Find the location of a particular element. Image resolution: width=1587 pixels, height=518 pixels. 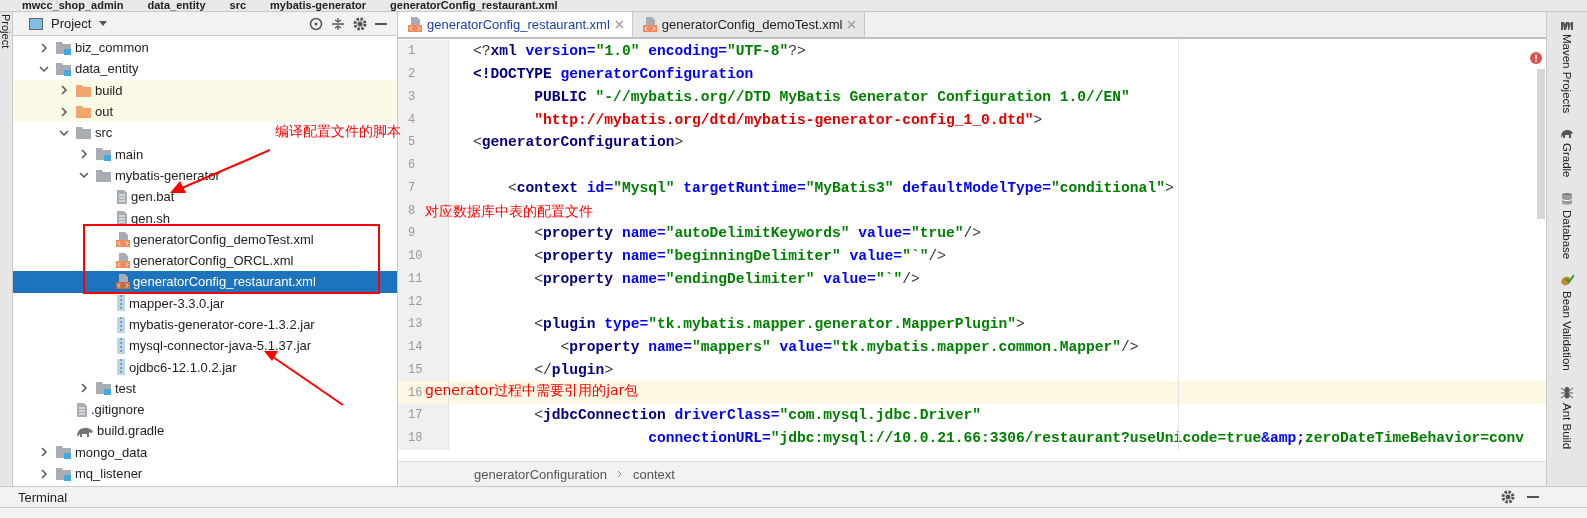

code-line: <property name="beginningDelimiter" value="`"/> is located at coordinates (739, 256).